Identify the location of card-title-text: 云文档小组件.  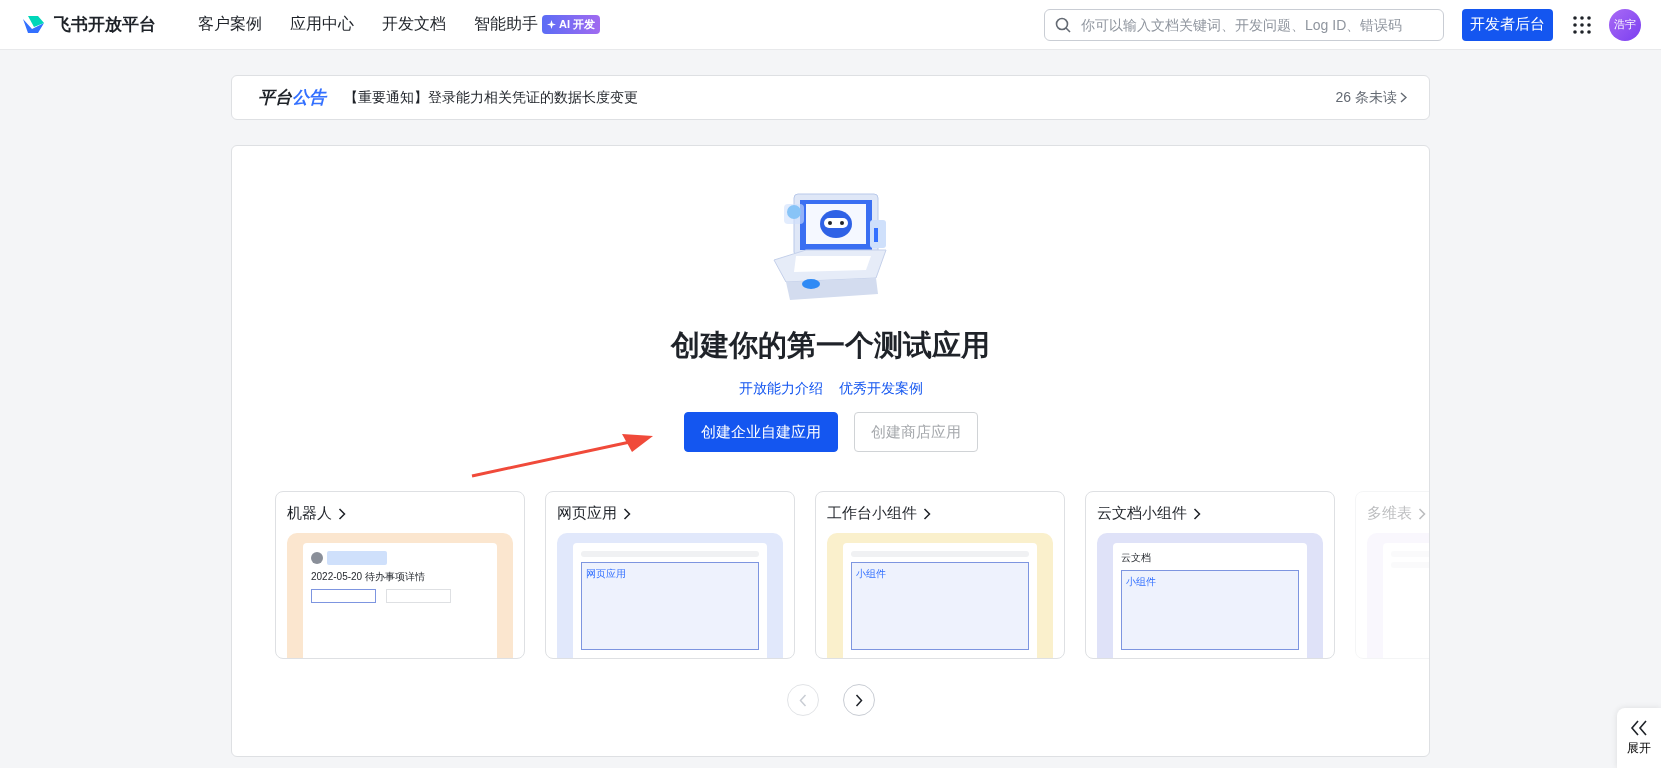
(1142, 513).